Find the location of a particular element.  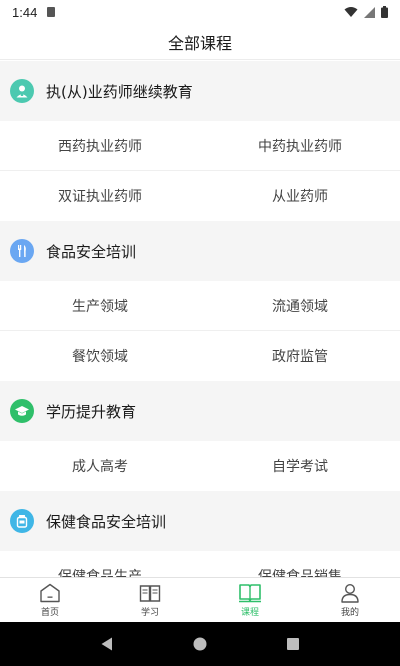

status-icons is located at coordinates (366, 12).